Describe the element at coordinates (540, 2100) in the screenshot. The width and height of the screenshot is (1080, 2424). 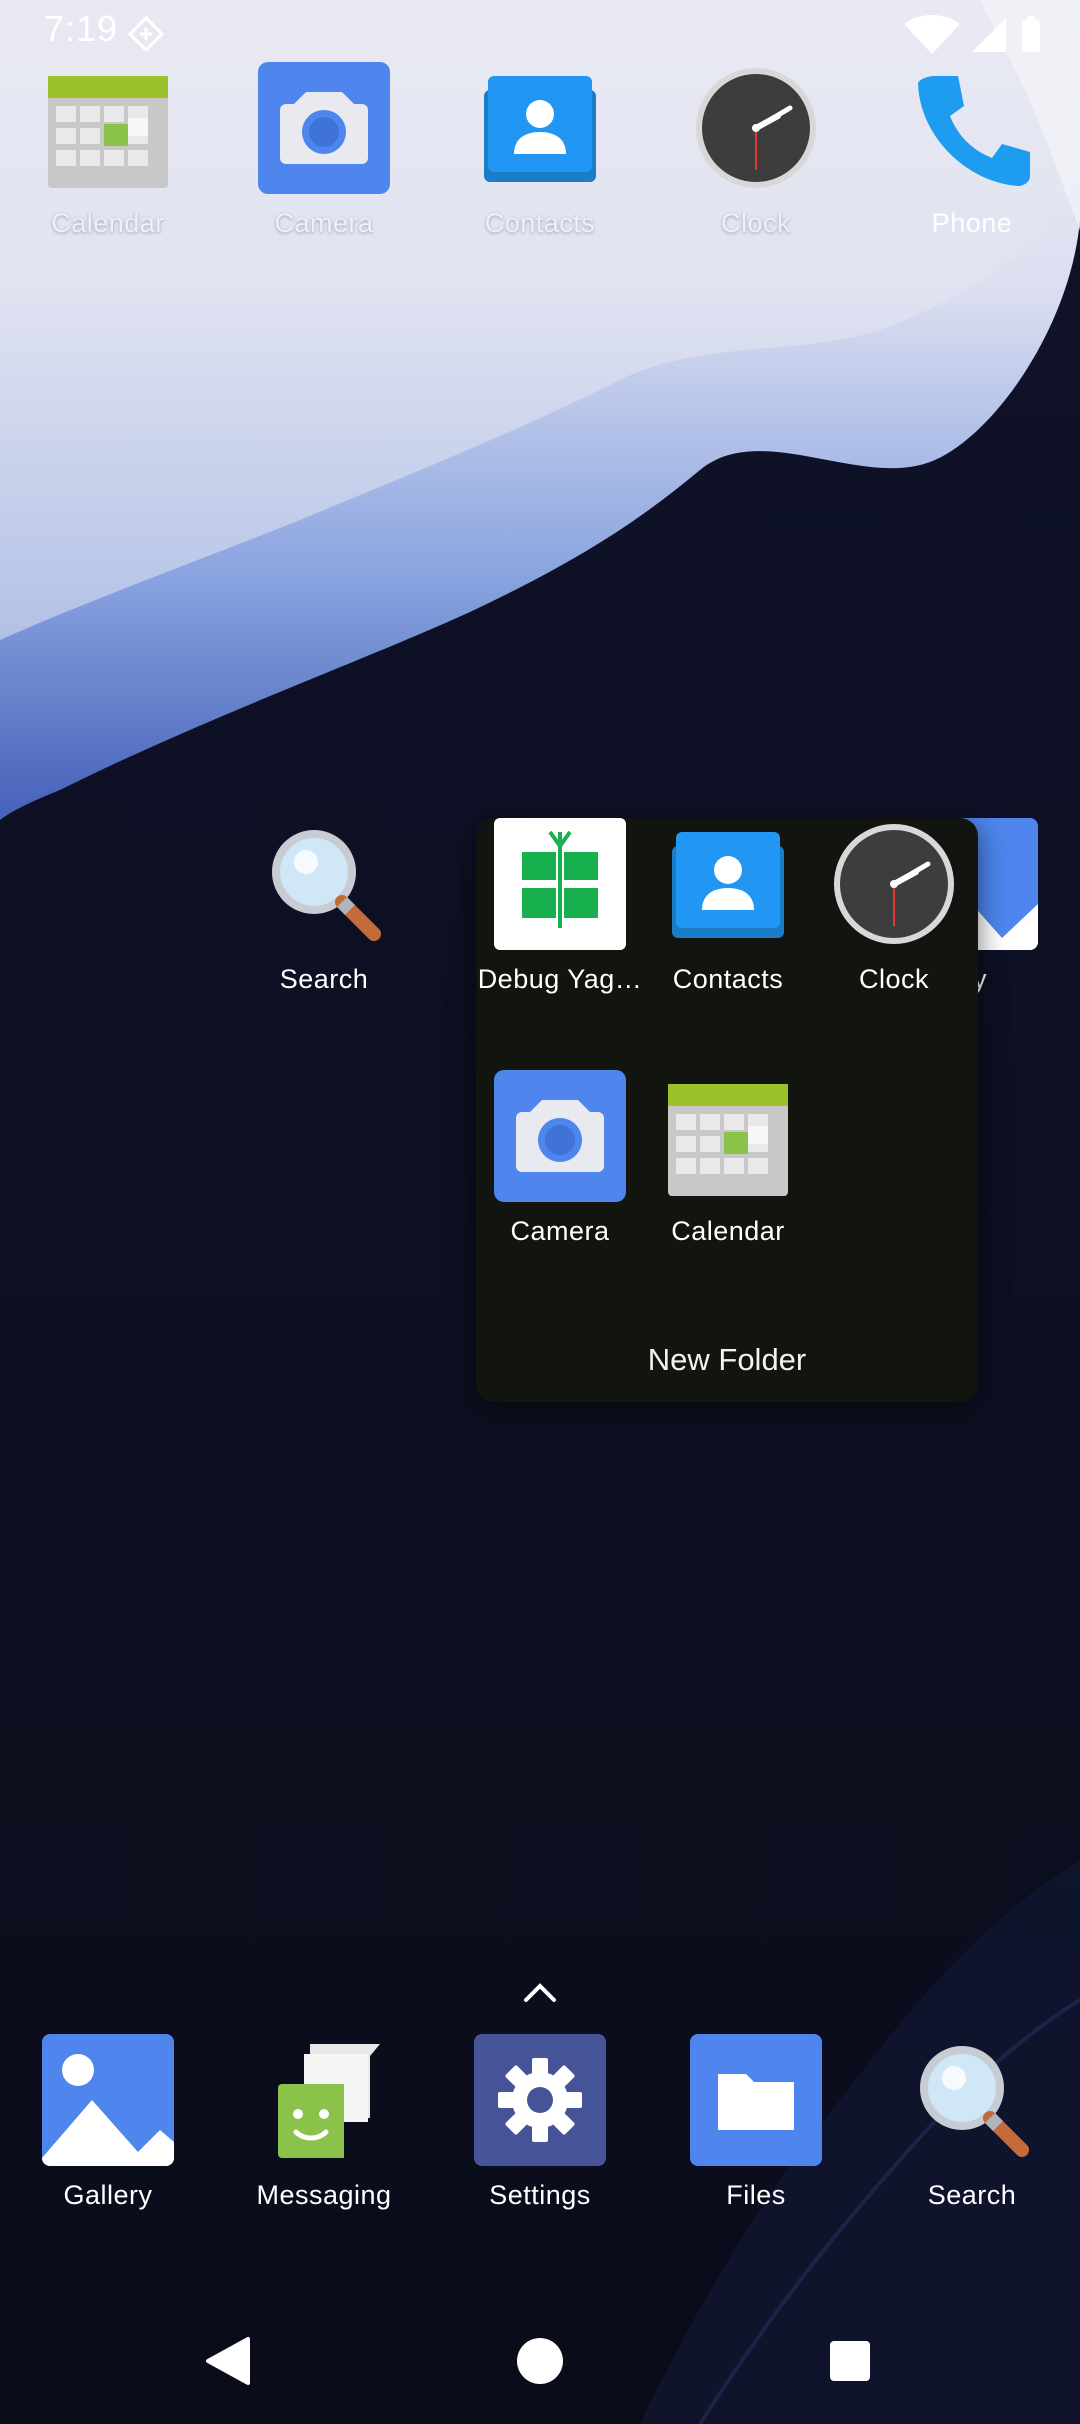
I see `settings-icon` at that location.